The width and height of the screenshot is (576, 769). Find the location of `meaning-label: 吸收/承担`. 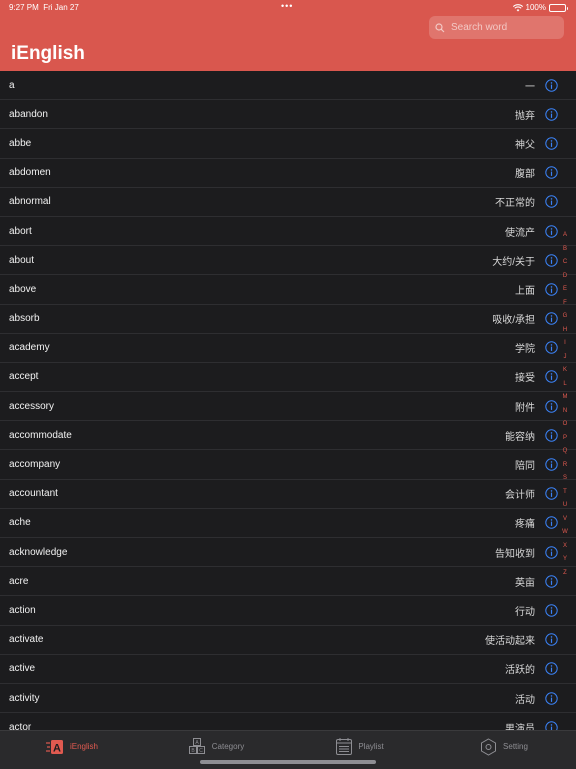

meaning-label: 吸收/承担 is located at coordinates (513, 321).